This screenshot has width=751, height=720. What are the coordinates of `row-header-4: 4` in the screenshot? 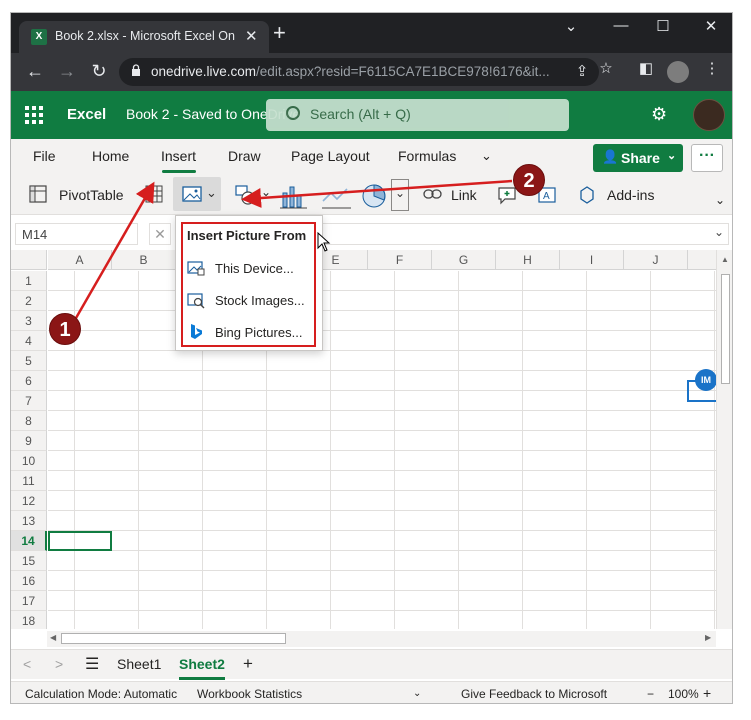 It's located at (29, 341).